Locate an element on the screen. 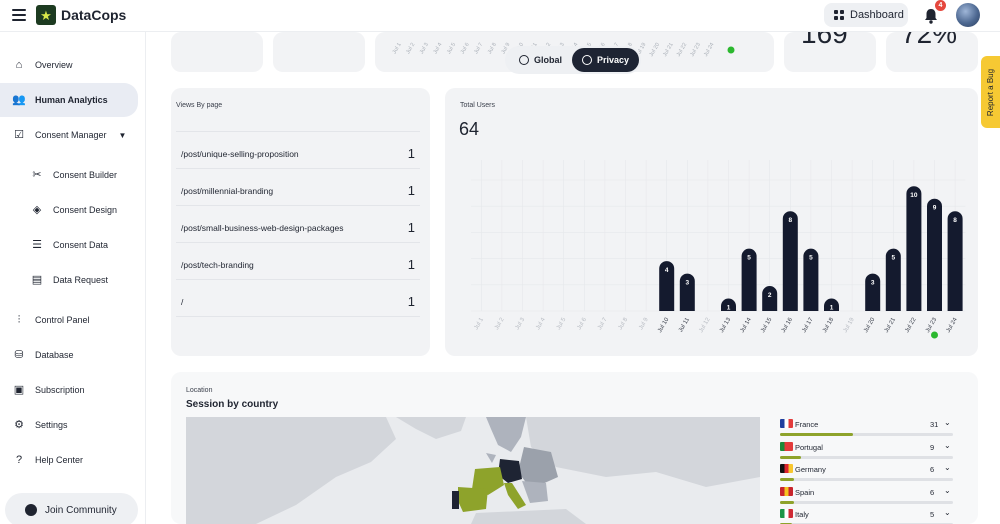 This screenshot has width=1000, height=524. home-icon: ⌂ is located at coordinates (19, 64).